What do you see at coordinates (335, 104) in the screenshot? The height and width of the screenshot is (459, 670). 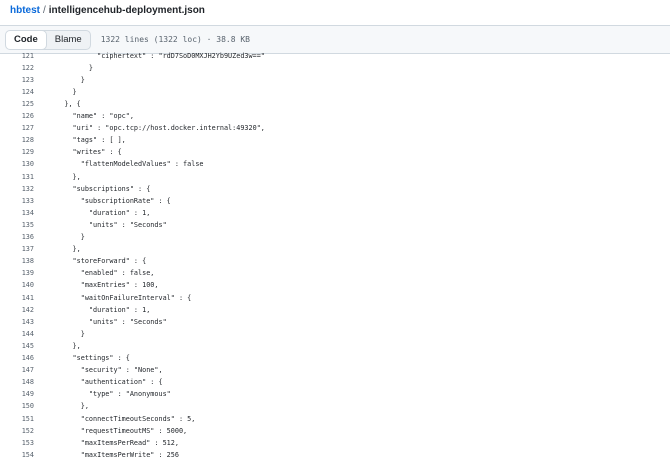 I see `code-line: 125 }, {` at bounding box center [335, 104].